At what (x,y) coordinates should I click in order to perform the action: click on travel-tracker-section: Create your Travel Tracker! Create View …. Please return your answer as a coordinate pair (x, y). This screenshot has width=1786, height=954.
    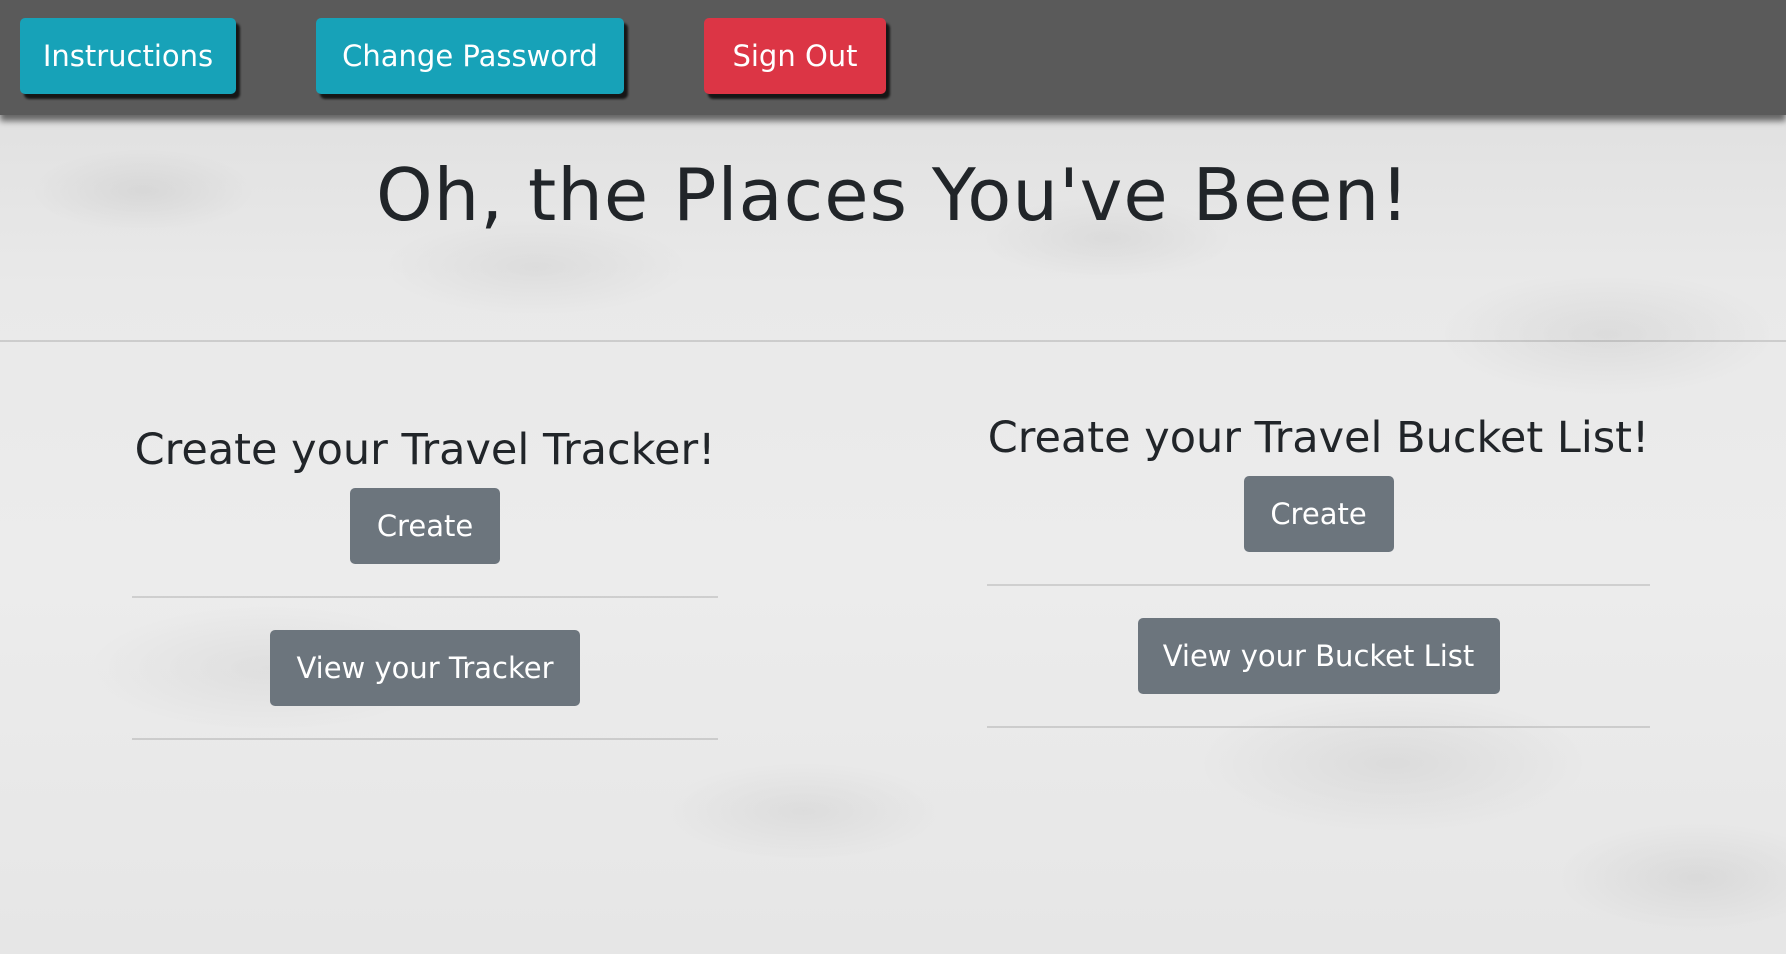
    Looking at the image, I should click on (425, 596).